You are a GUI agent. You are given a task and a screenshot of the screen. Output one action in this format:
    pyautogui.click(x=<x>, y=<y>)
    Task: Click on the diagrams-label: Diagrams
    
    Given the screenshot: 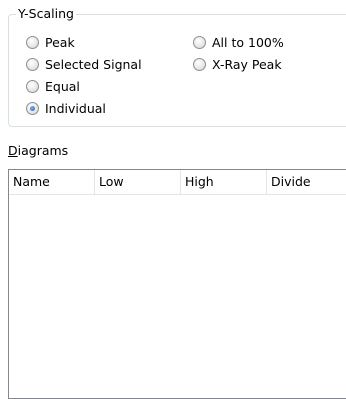 What is the action you would take?
    pyautogui.click(x=38, y=151)
    